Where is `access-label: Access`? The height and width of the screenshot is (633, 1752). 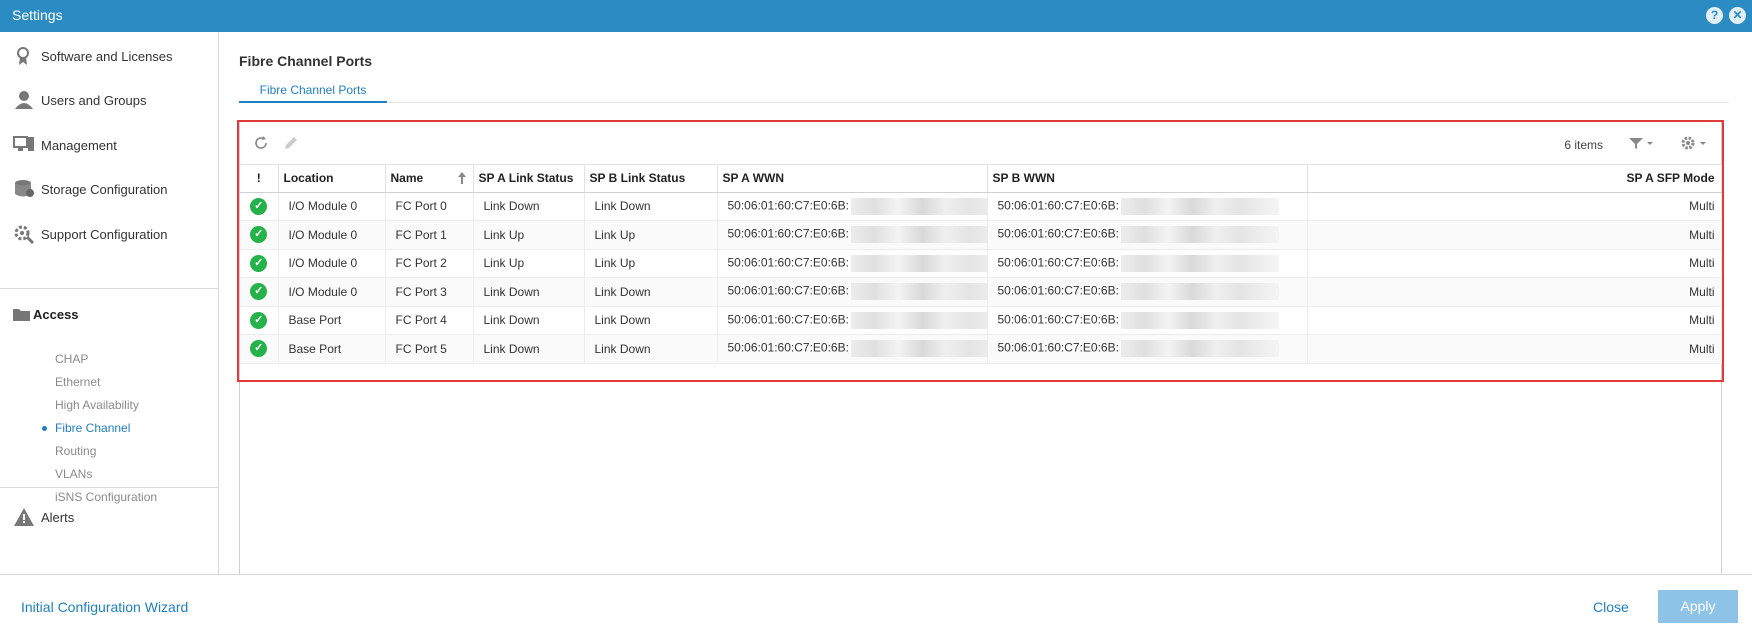
access-label: Access is located at coordinates (56, 314).